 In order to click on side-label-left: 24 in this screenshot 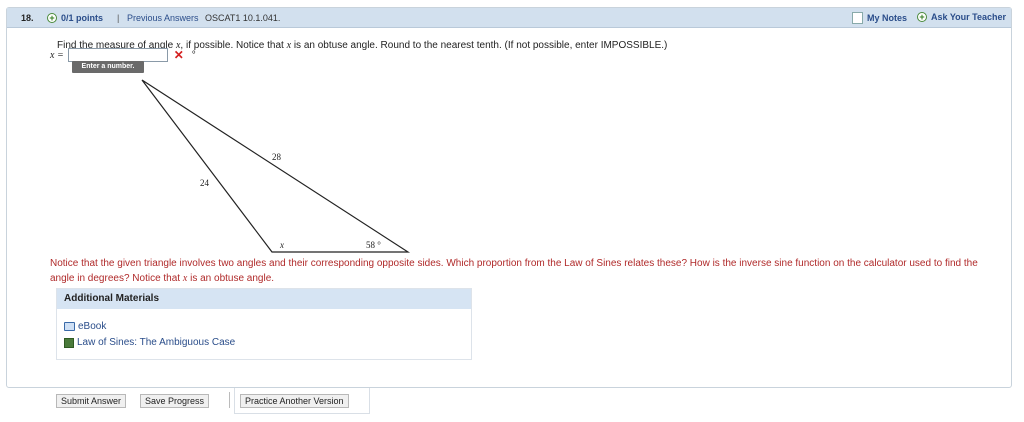, I will do `click(205, 183)`.